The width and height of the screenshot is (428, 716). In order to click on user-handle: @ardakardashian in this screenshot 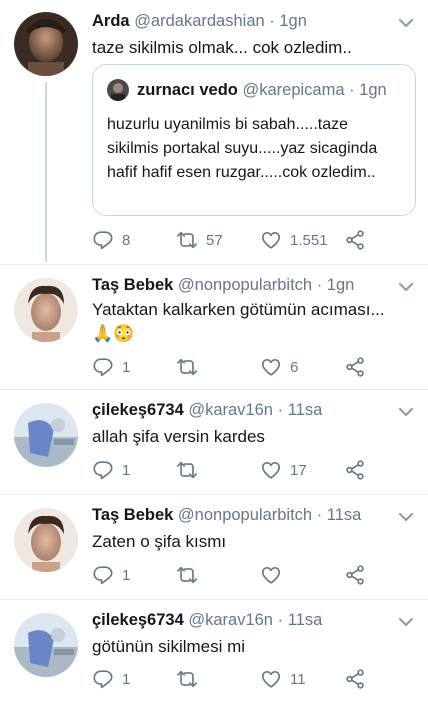, I will do `click(199, 21)`.